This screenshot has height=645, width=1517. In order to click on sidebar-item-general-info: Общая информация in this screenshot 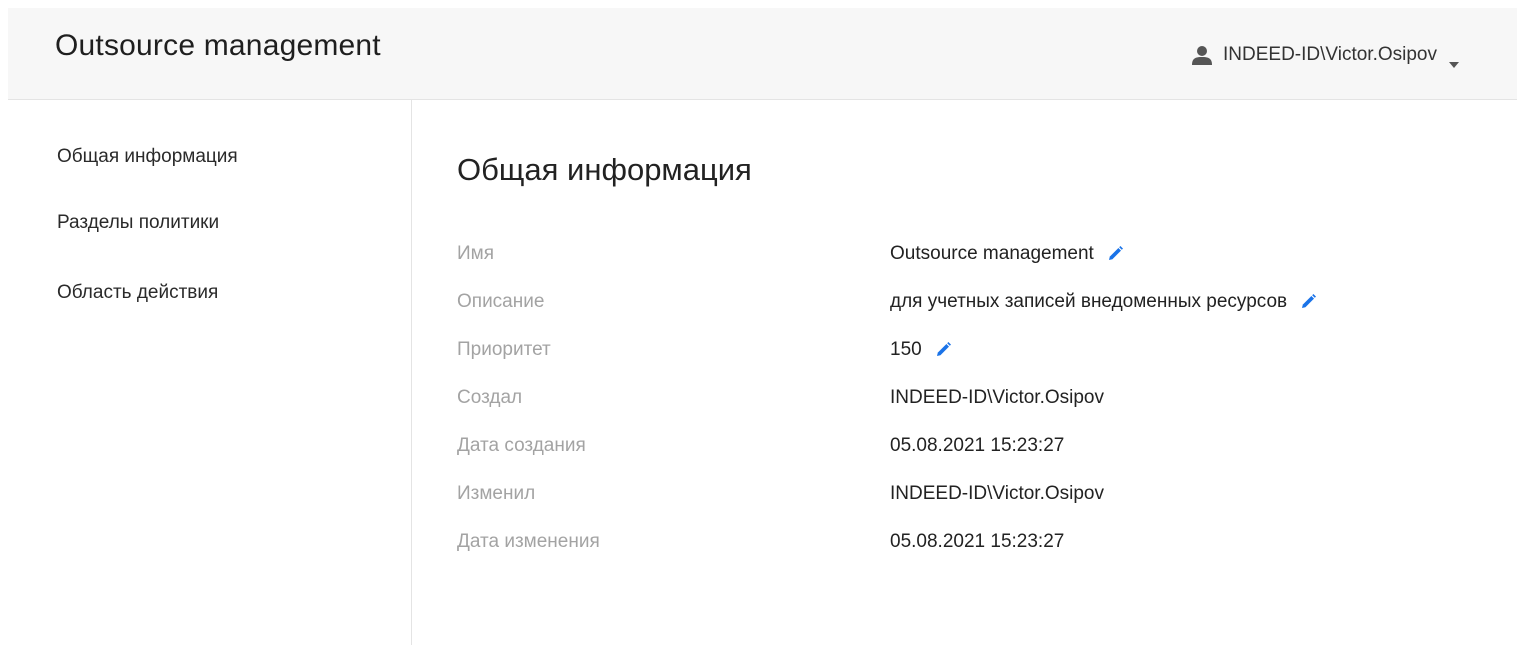, I will do `click(147, 157)`.